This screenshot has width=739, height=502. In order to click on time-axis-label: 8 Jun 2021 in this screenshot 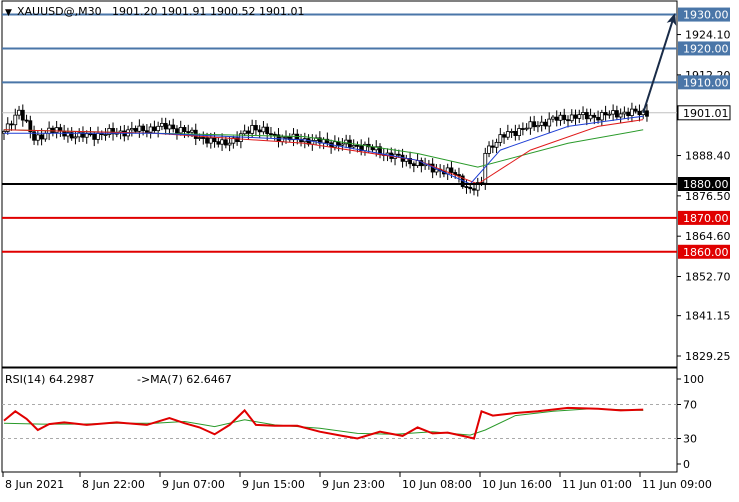, I will do `click(34, 484)`.